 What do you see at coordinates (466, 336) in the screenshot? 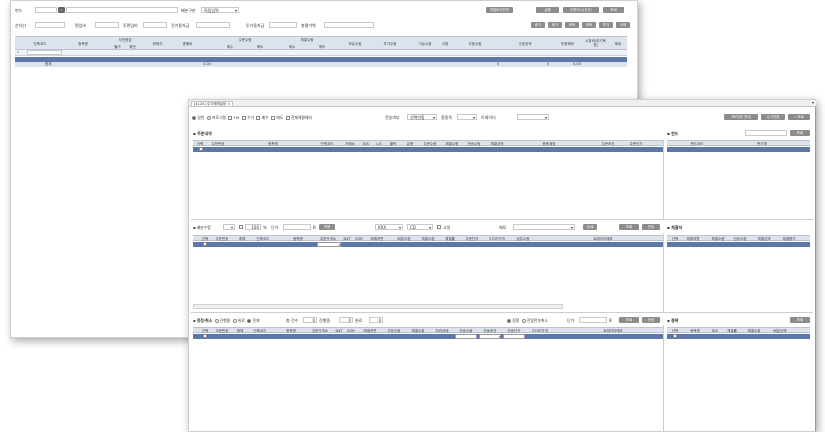
I see `status-cell-a` at bounding box center [466, 336].